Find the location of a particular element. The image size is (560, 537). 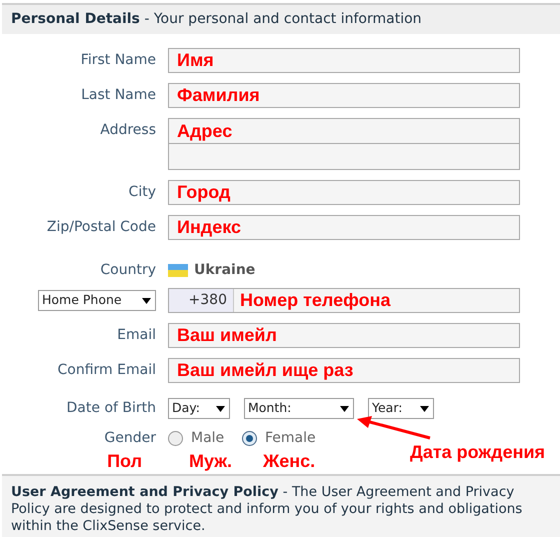

text-field: Имя is located at coordinates (344, 60).